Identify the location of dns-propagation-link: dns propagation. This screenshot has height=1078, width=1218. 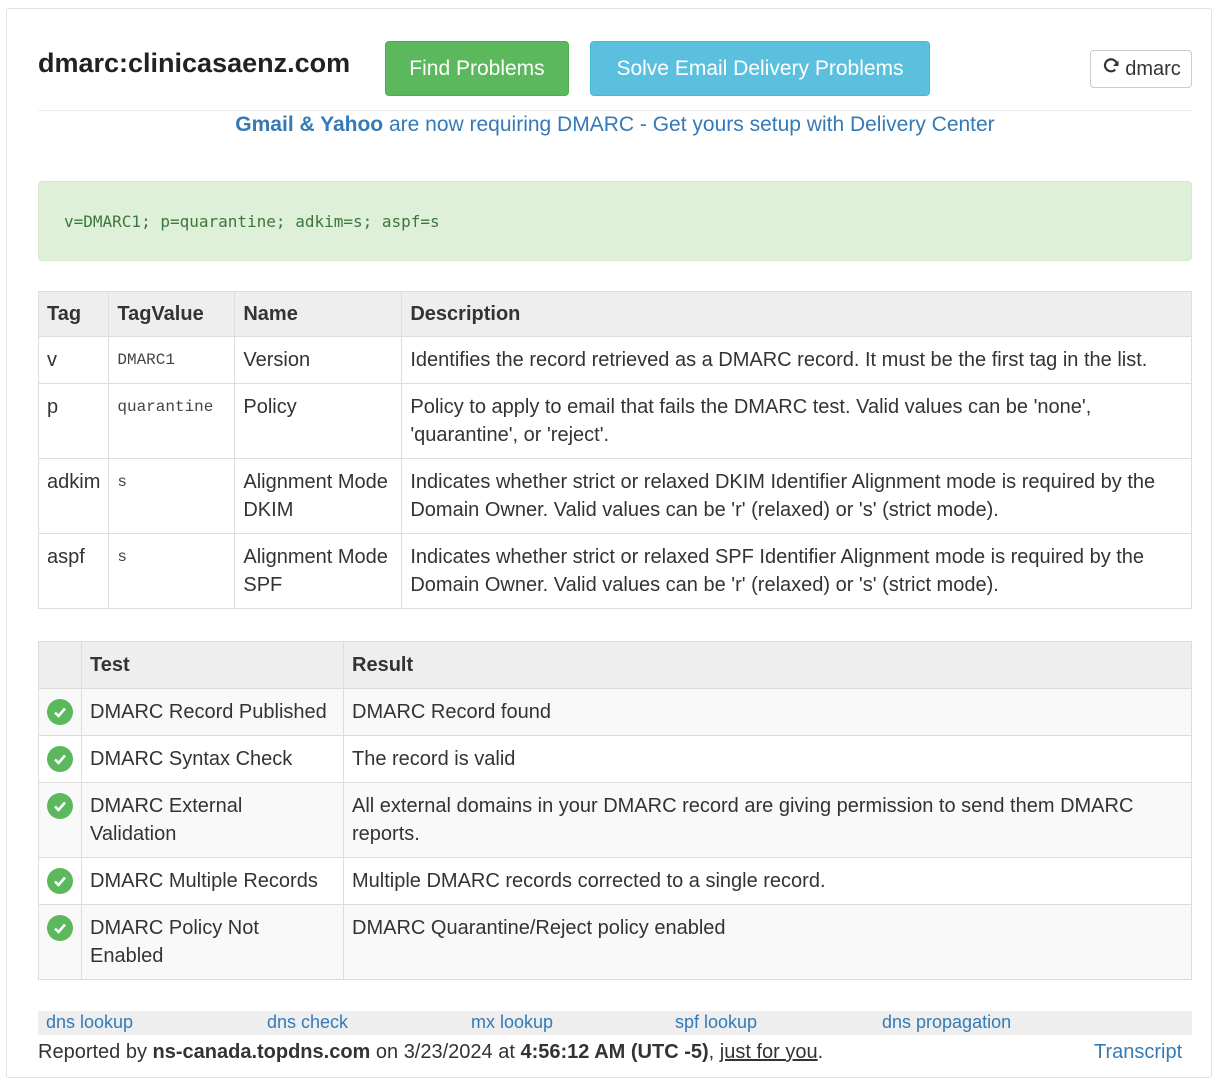
(946, 1022).